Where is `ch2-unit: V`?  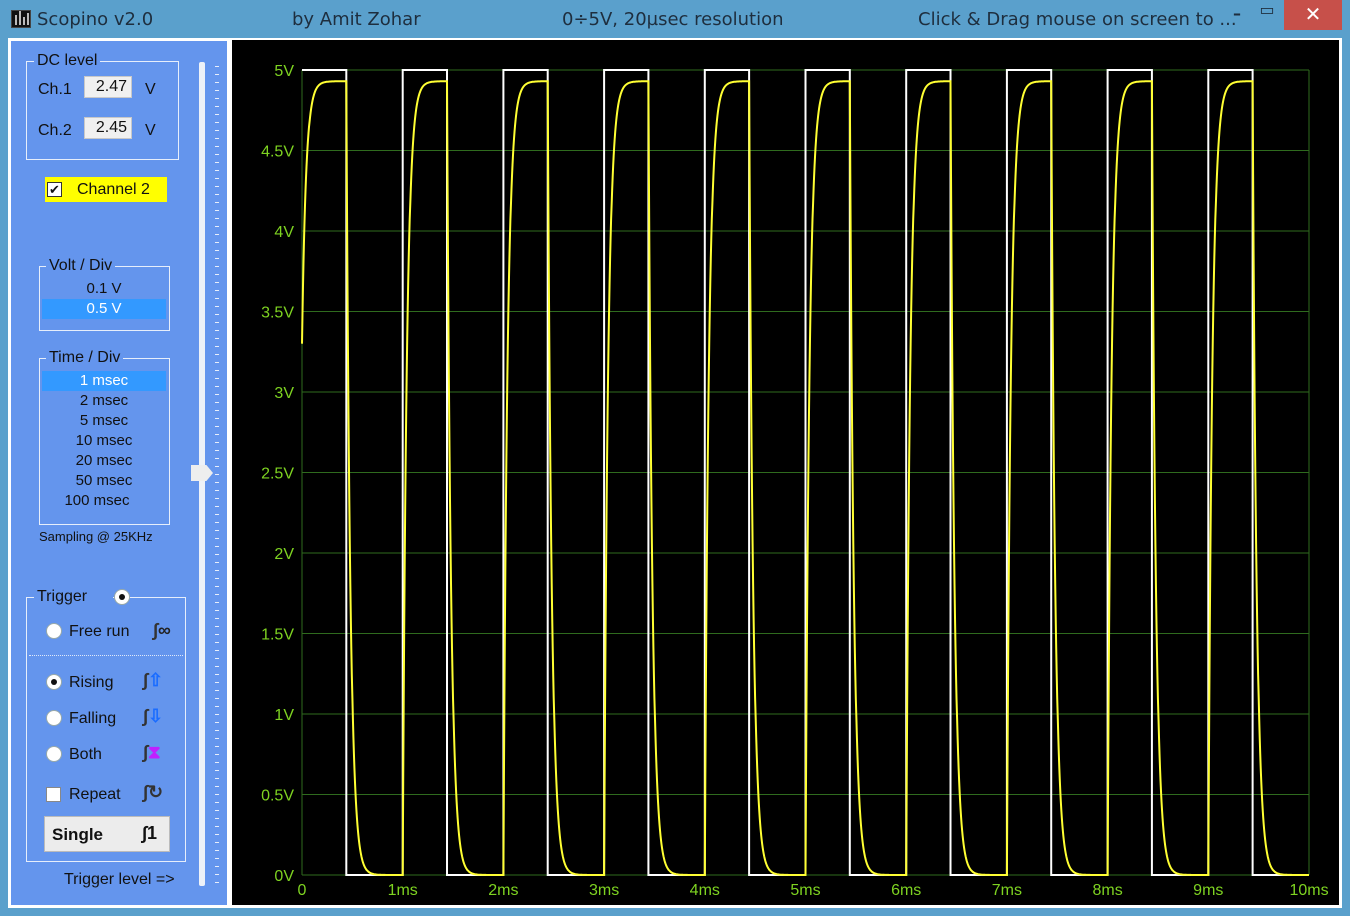 ch2-unit: V is located at coordinates (150, 130).